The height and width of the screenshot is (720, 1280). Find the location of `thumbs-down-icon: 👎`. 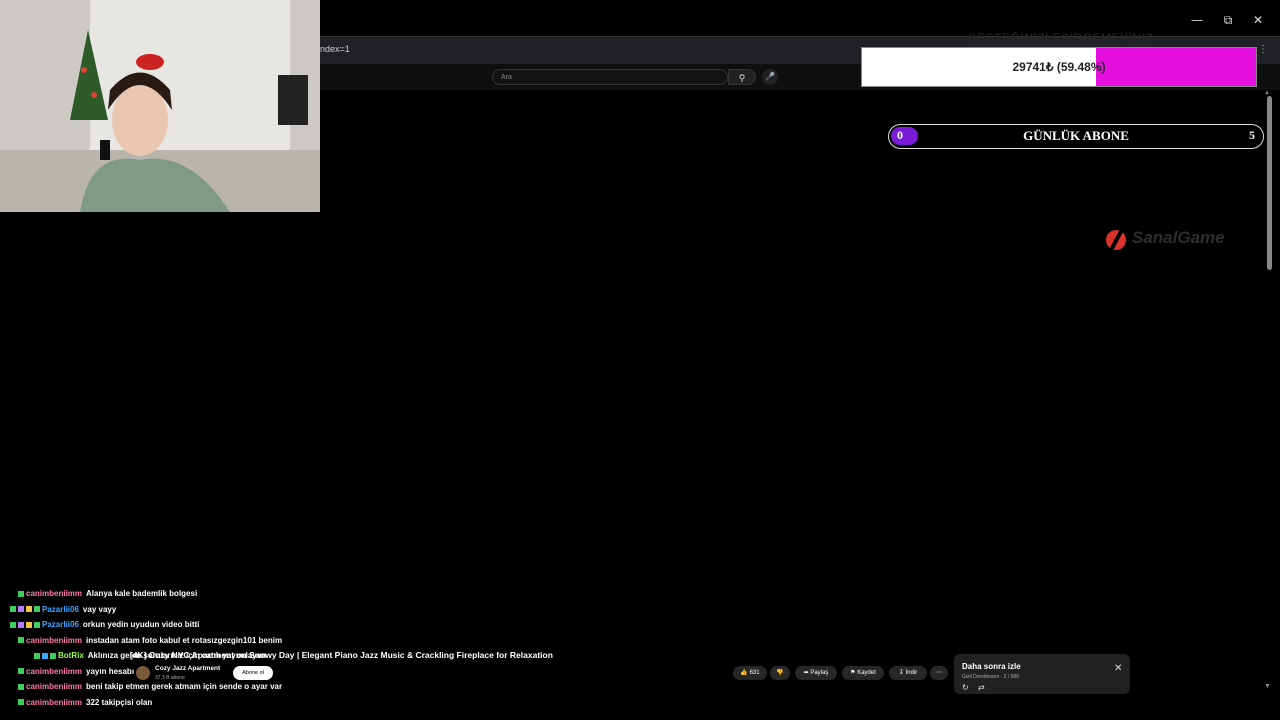

thumbs-down-icon: 👎 is located at coordinates (780, 673).